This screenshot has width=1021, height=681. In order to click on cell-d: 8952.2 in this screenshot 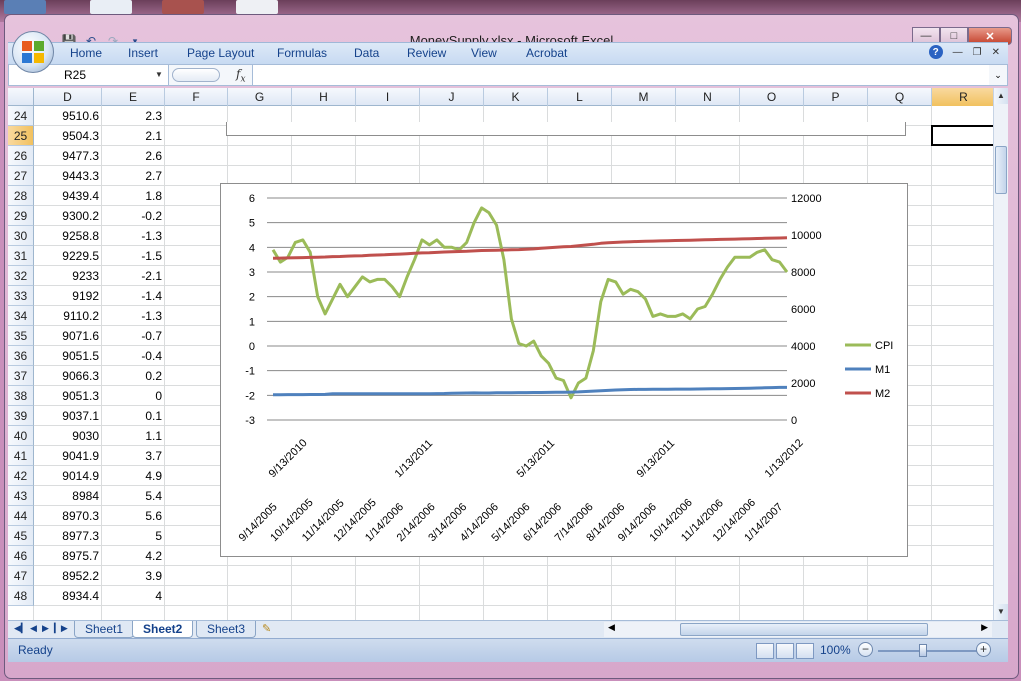, I will do `click(68, 576)`.